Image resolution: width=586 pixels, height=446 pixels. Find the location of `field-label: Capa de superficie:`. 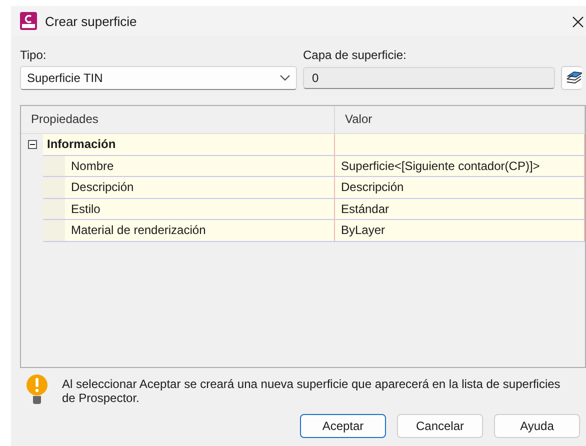

field-label: Capa de superficie: is located at coordinates (355, 55).